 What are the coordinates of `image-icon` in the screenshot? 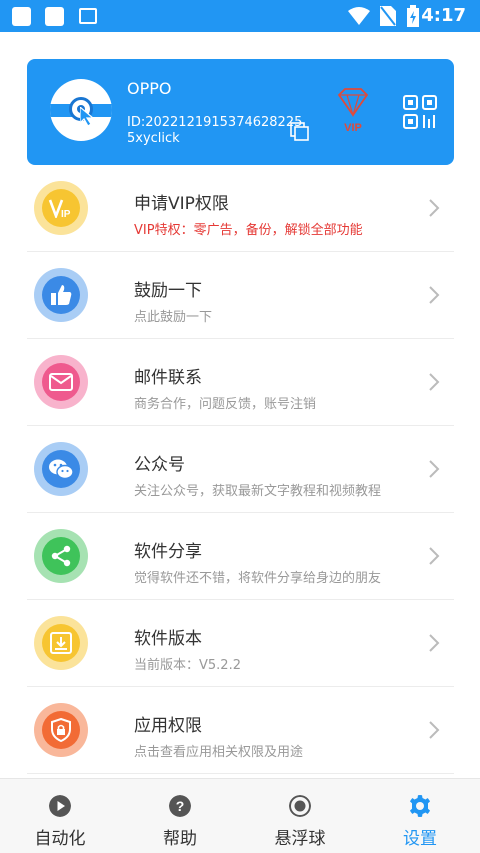 It's located at (88, 16).